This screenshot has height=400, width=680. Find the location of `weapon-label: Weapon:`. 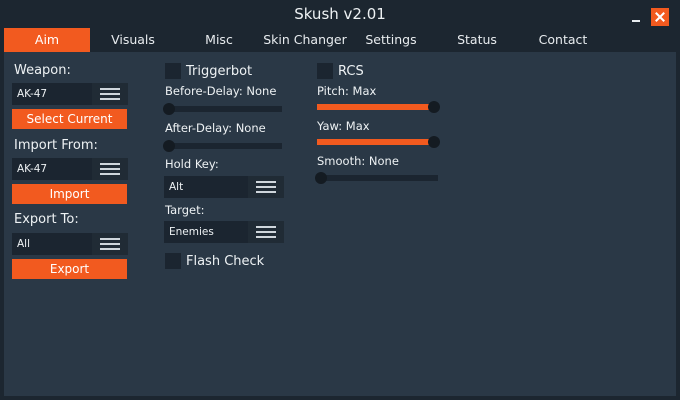

weapon-label: Weapon: is located at coordinates (42, 70).